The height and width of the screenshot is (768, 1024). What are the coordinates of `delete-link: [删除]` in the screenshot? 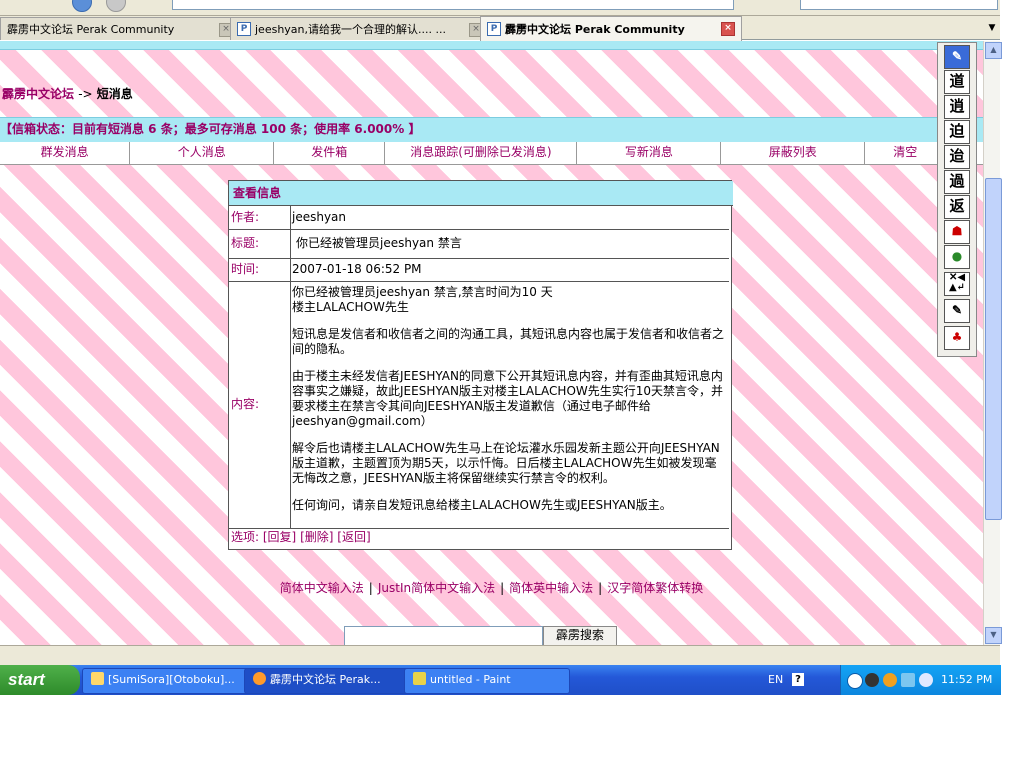 It's located at (316, 537).